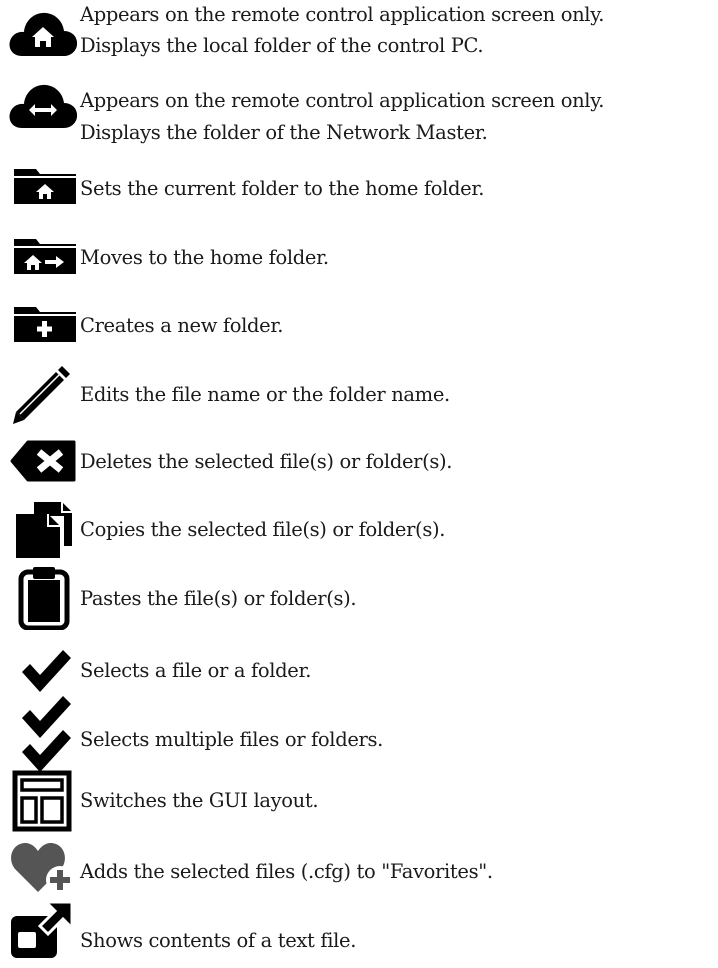 The width and height of the screenshot is (718, 968). Describe the element at coordinates (231, 739) in the screenshot. I see `item-text: Selects multiple files or folders.` at that location.